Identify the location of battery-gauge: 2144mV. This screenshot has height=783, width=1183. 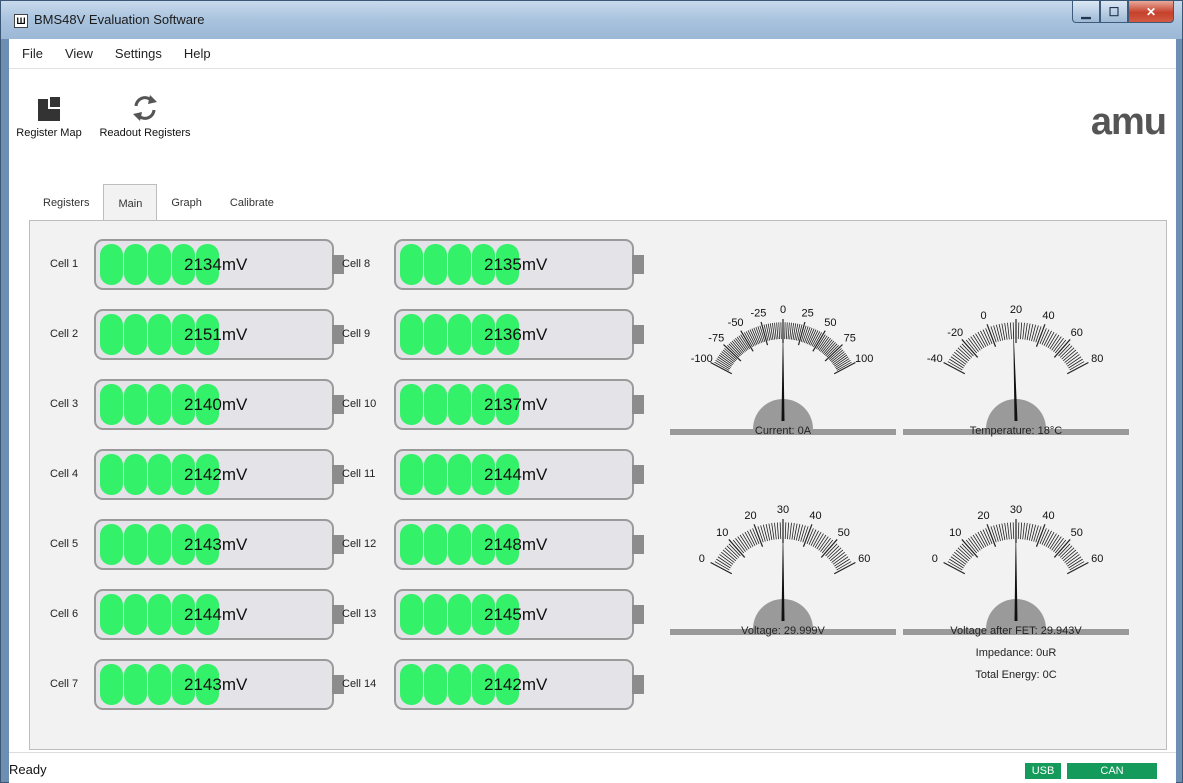
(514, 474).